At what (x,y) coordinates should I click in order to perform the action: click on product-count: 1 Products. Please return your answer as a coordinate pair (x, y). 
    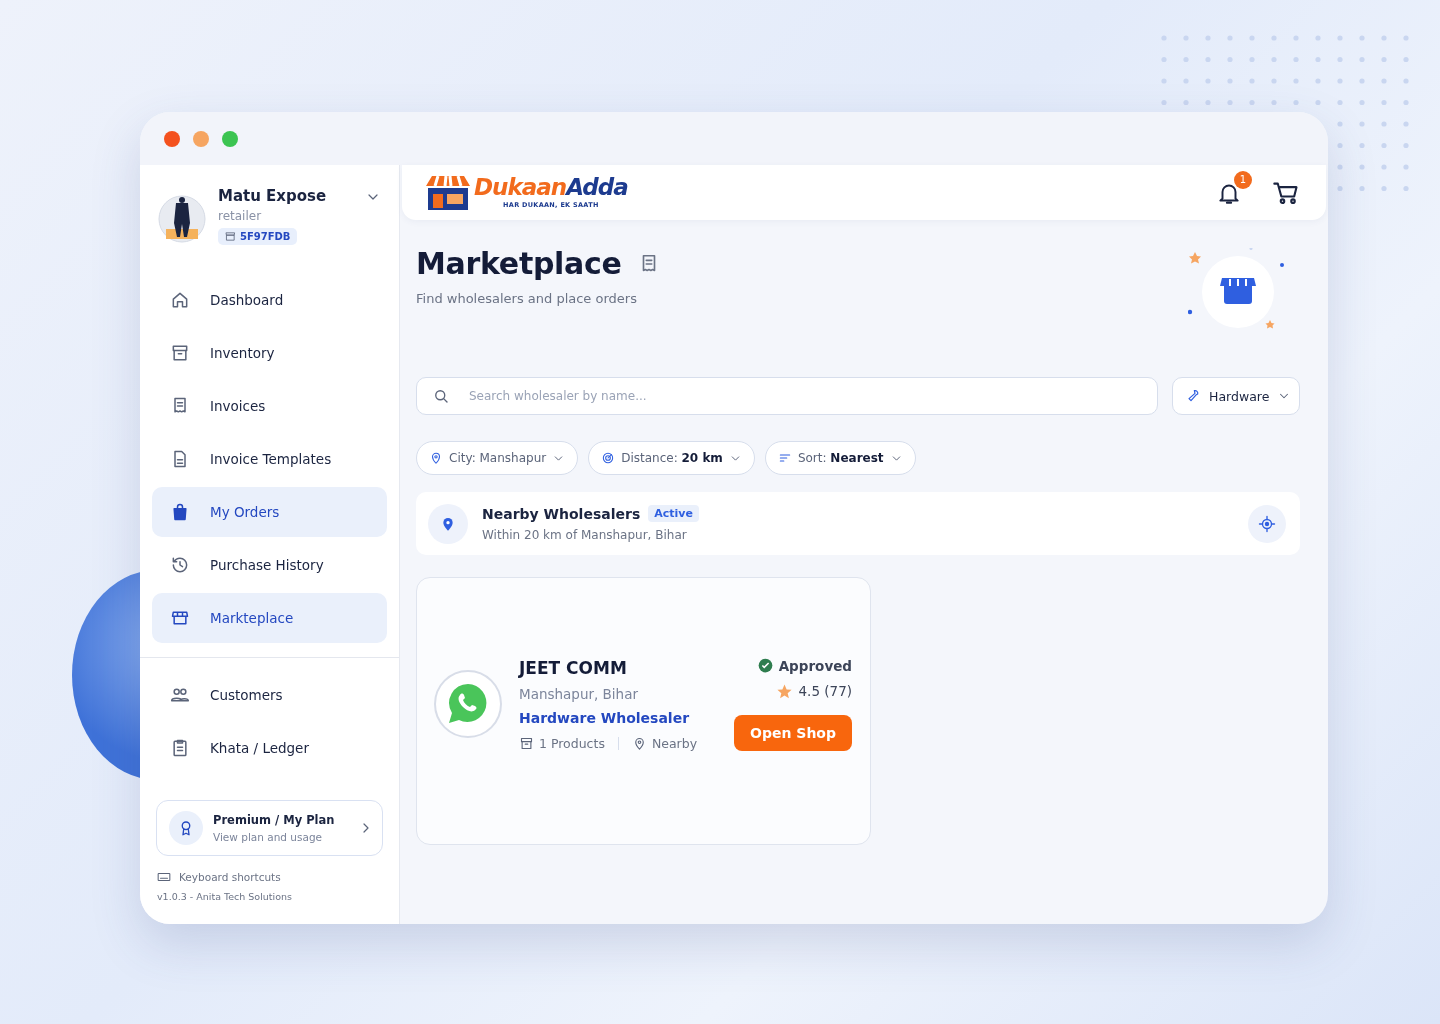
    Looking at the image, I should click on (572, 743).